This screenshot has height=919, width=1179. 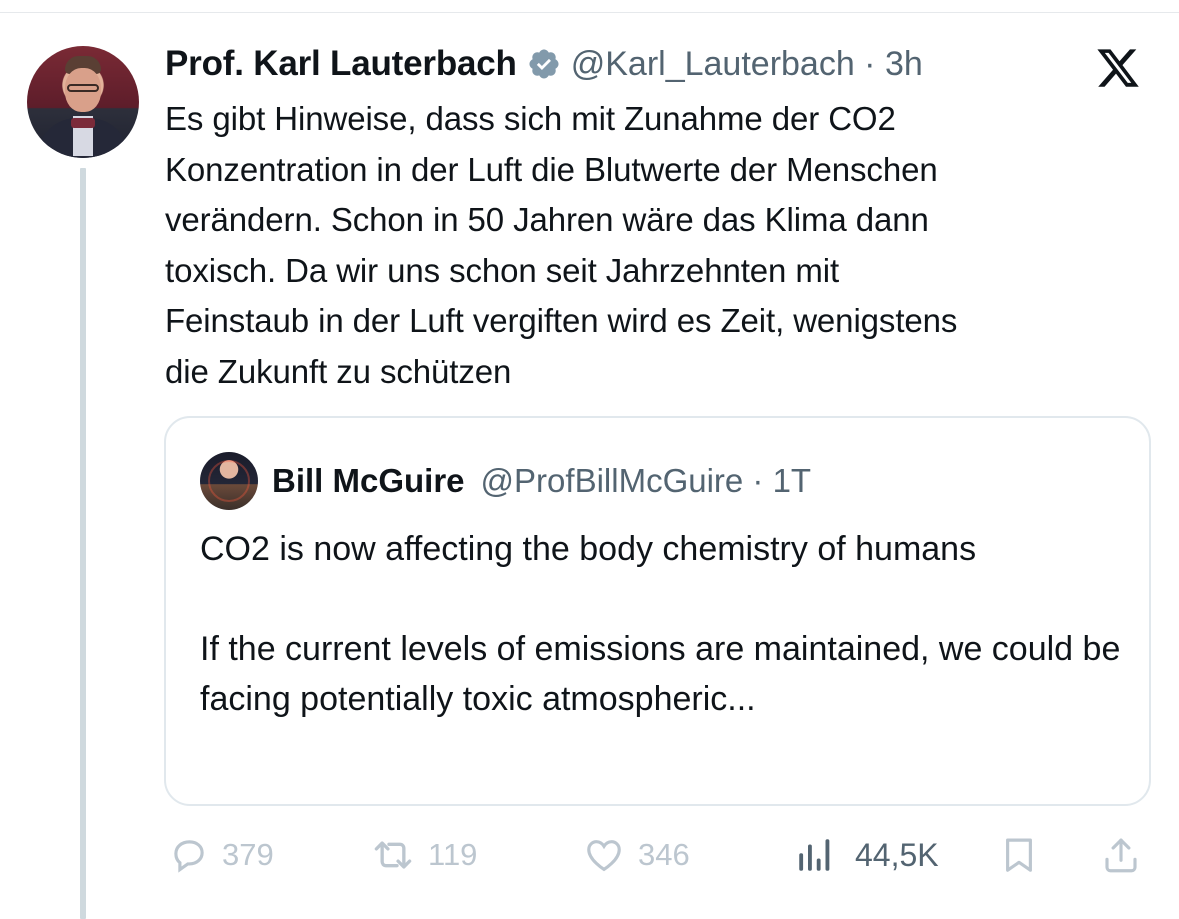 I want to click on author-name: Prof. Karl Lauterbach, so click(x=341, y=64).